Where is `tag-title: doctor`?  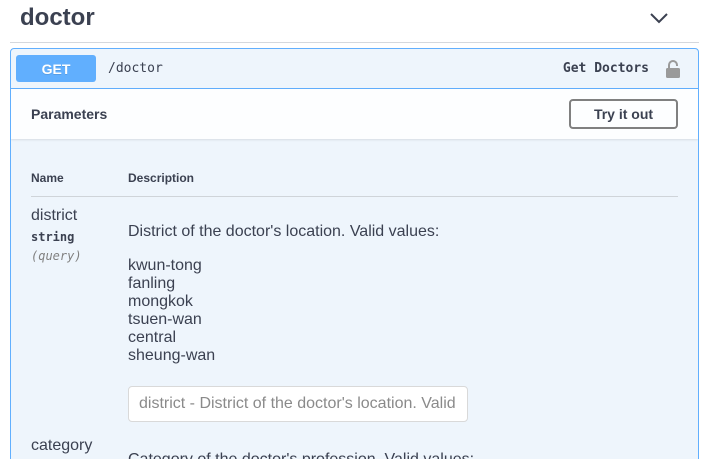 tag-title: doctor is located at coordinates (52, 18).